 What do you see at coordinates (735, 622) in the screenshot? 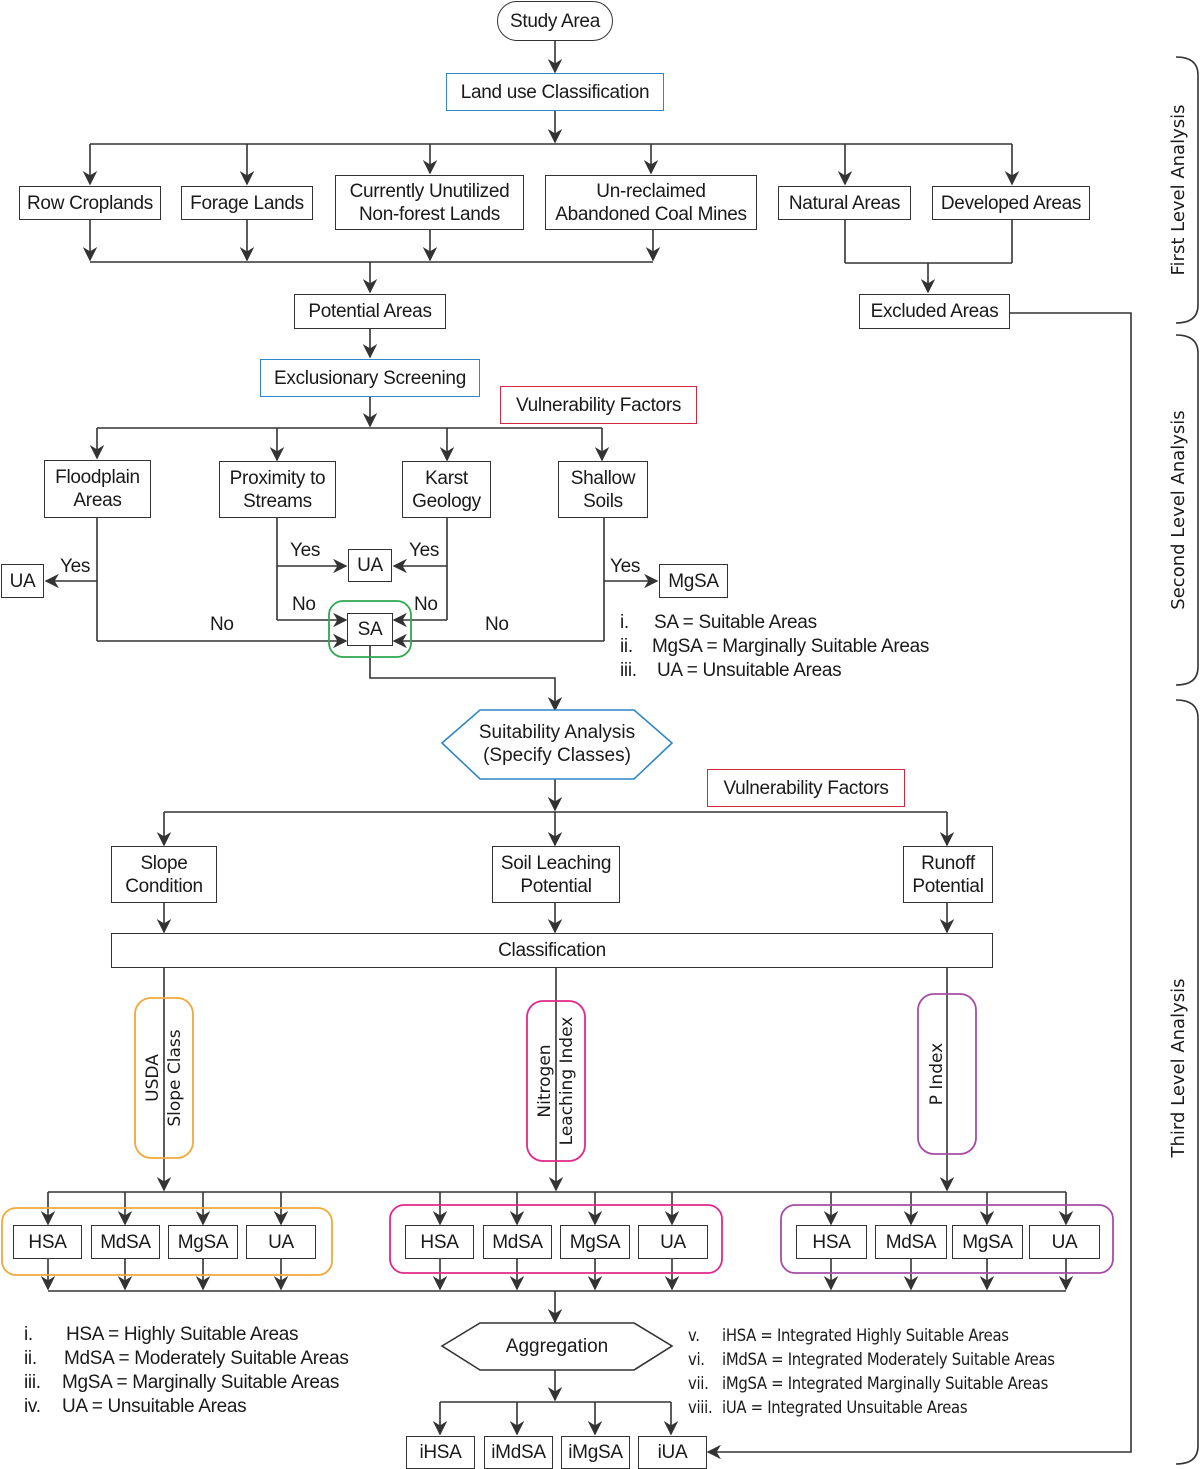
I see `legend-text: SA = Suitable Areas` at bounding box center [735, 622].